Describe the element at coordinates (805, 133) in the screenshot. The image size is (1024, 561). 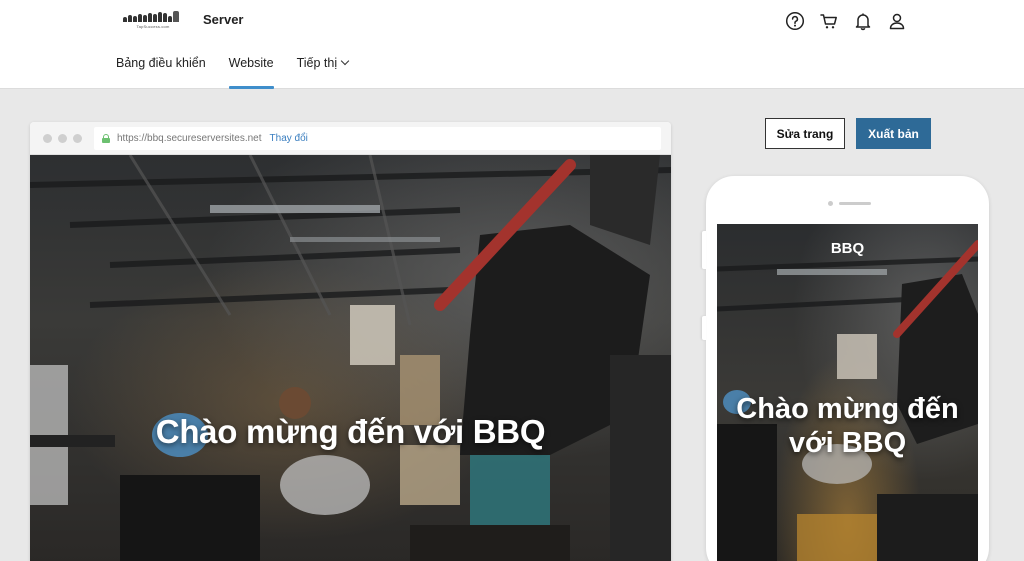
I see `edit-page-button: Sửa trang` at that location.